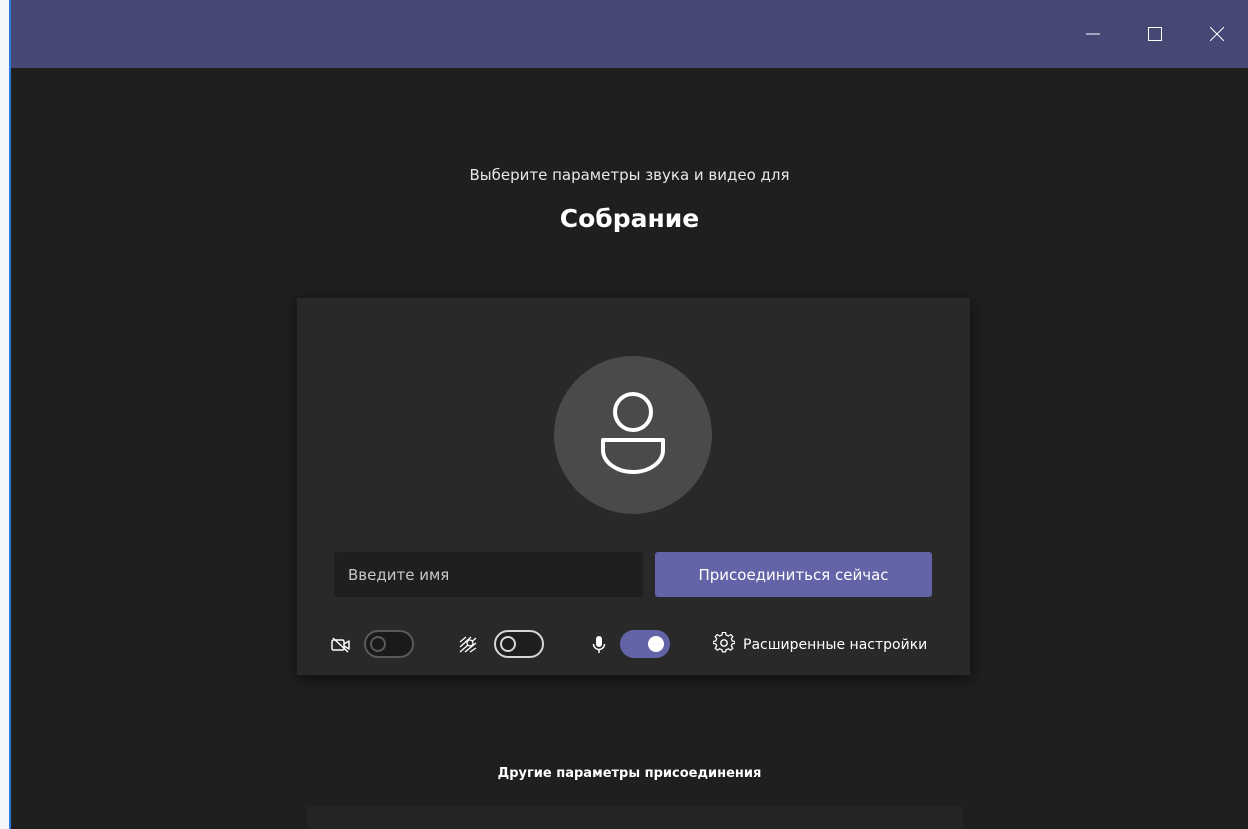 The height and width of the screenshot is (829, 1248). What do you see at coordinates (629, 773) in the screenshot?
I see `other-join-options-heading: Другие параметры присоединения` at bounding box center [629, 773].